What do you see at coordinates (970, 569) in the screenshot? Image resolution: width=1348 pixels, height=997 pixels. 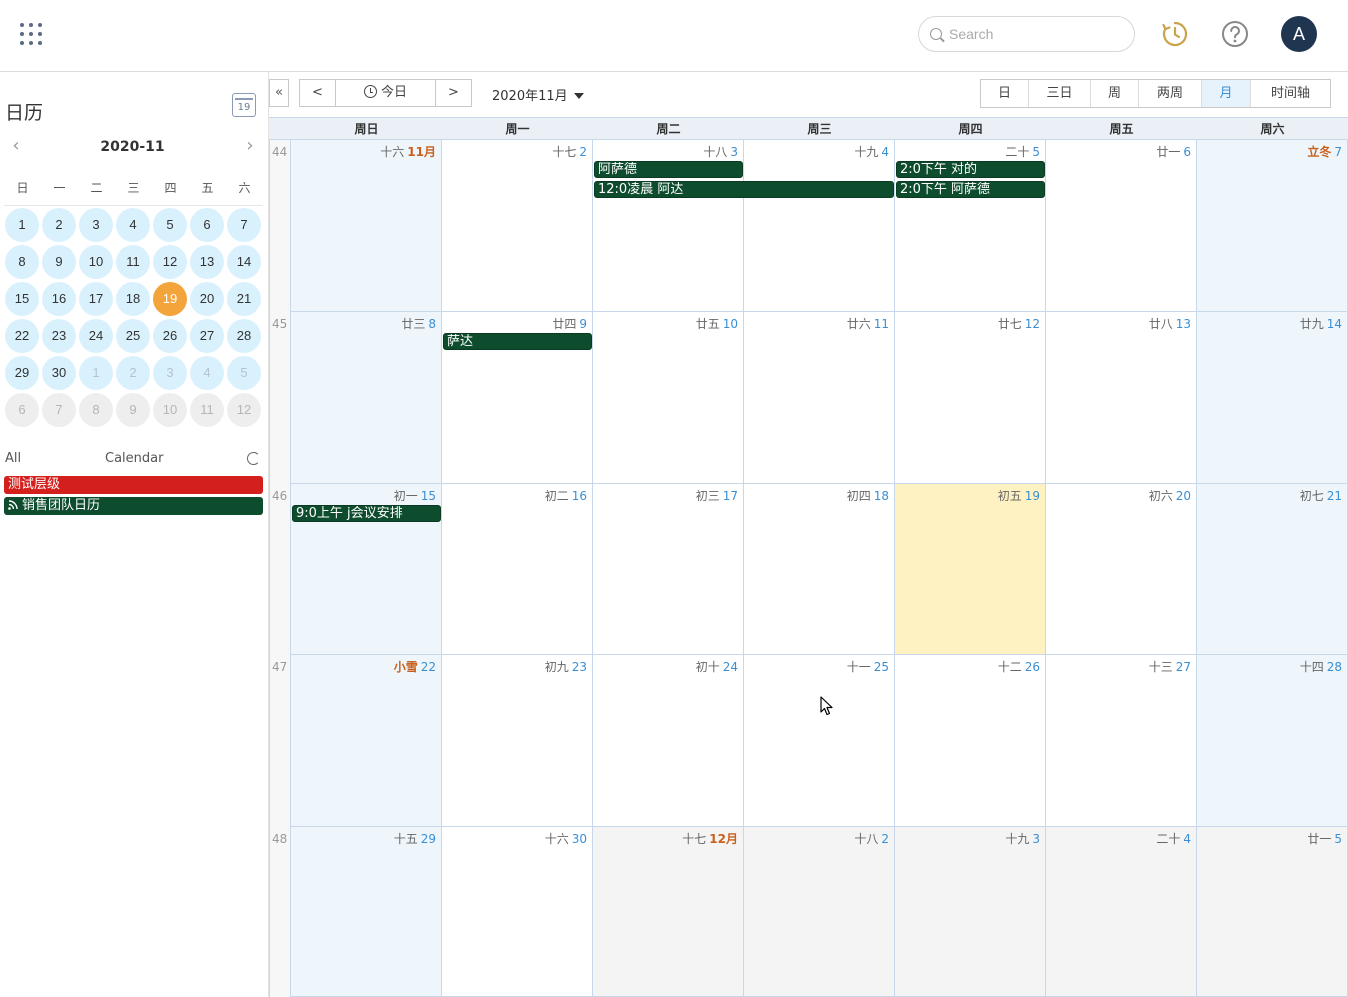 I see `day-cell-today: 初五 19` at bounding box center [970, 569].